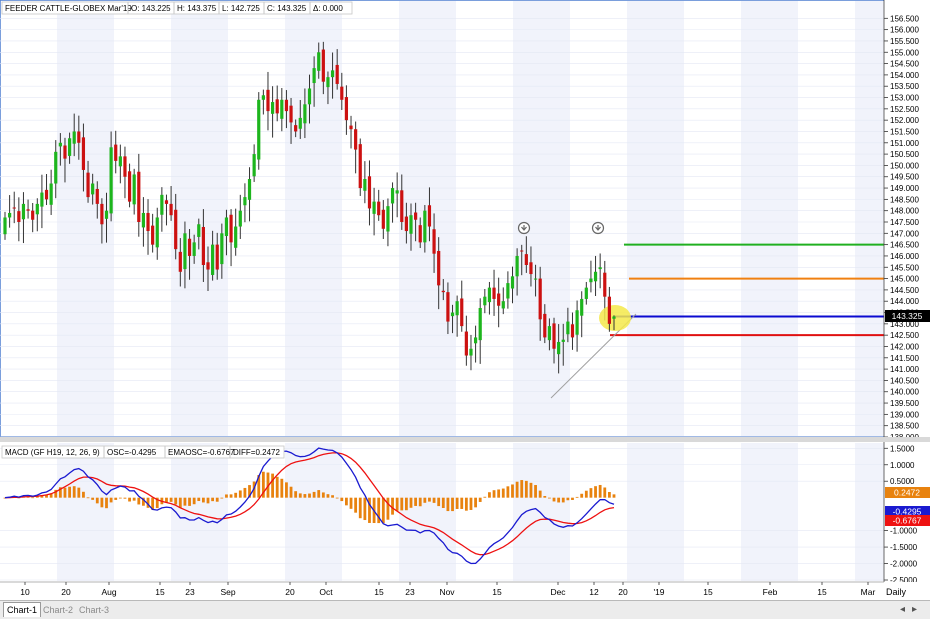  What do you see at coordinates (465, 591) in the screenshot?
I see `time-axis` at bounding box center [465, 591].